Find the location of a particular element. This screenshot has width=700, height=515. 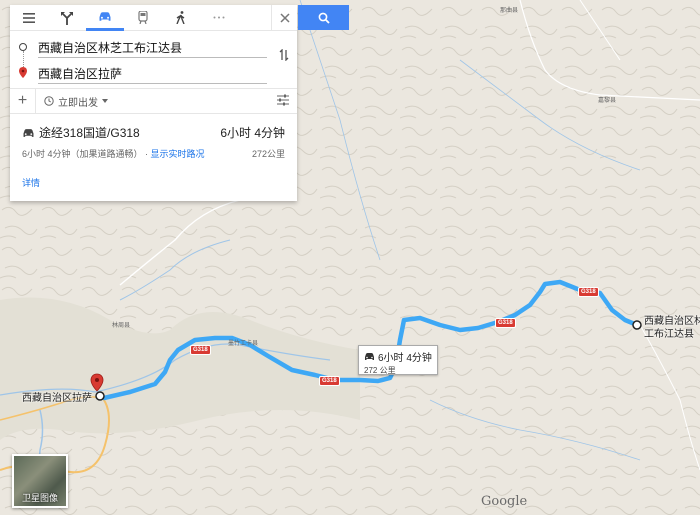

satellite-label: 卫星图像 is located at coordinates (39, 498).